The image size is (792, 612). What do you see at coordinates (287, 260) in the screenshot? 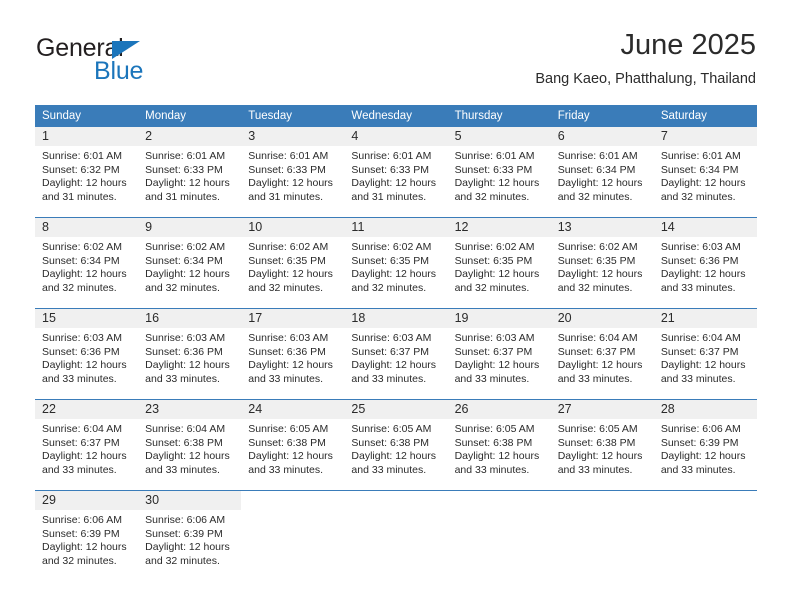
I see `sunset-text: Sunset: 6:35 PM` at bounding box center [287, 260].